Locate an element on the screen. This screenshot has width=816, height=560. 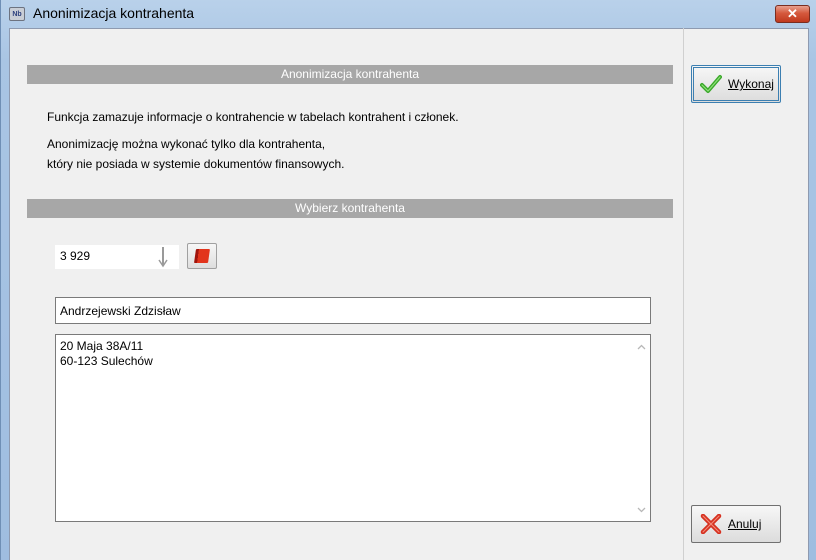
close-button: ✕ is located at coordinates (792, 14).